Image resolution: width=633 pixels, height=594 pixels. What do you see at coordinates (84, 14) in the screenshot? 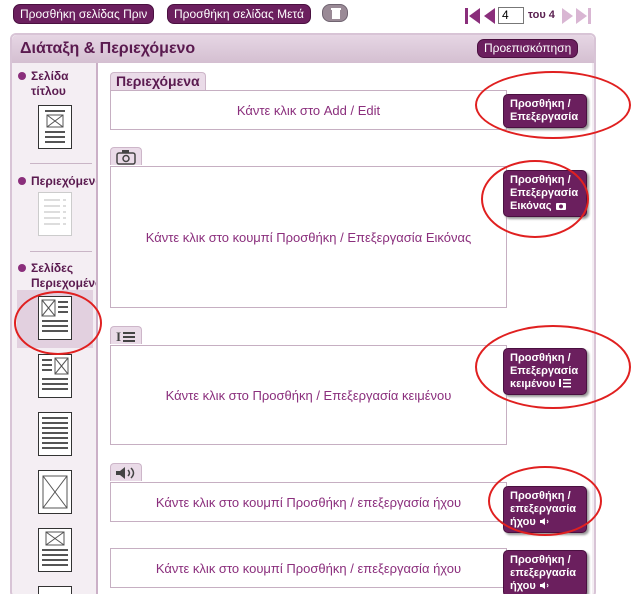
I see `add-page-before-button: Προσθήκη σελίδας Πριν` at bounding box center [84, 14].